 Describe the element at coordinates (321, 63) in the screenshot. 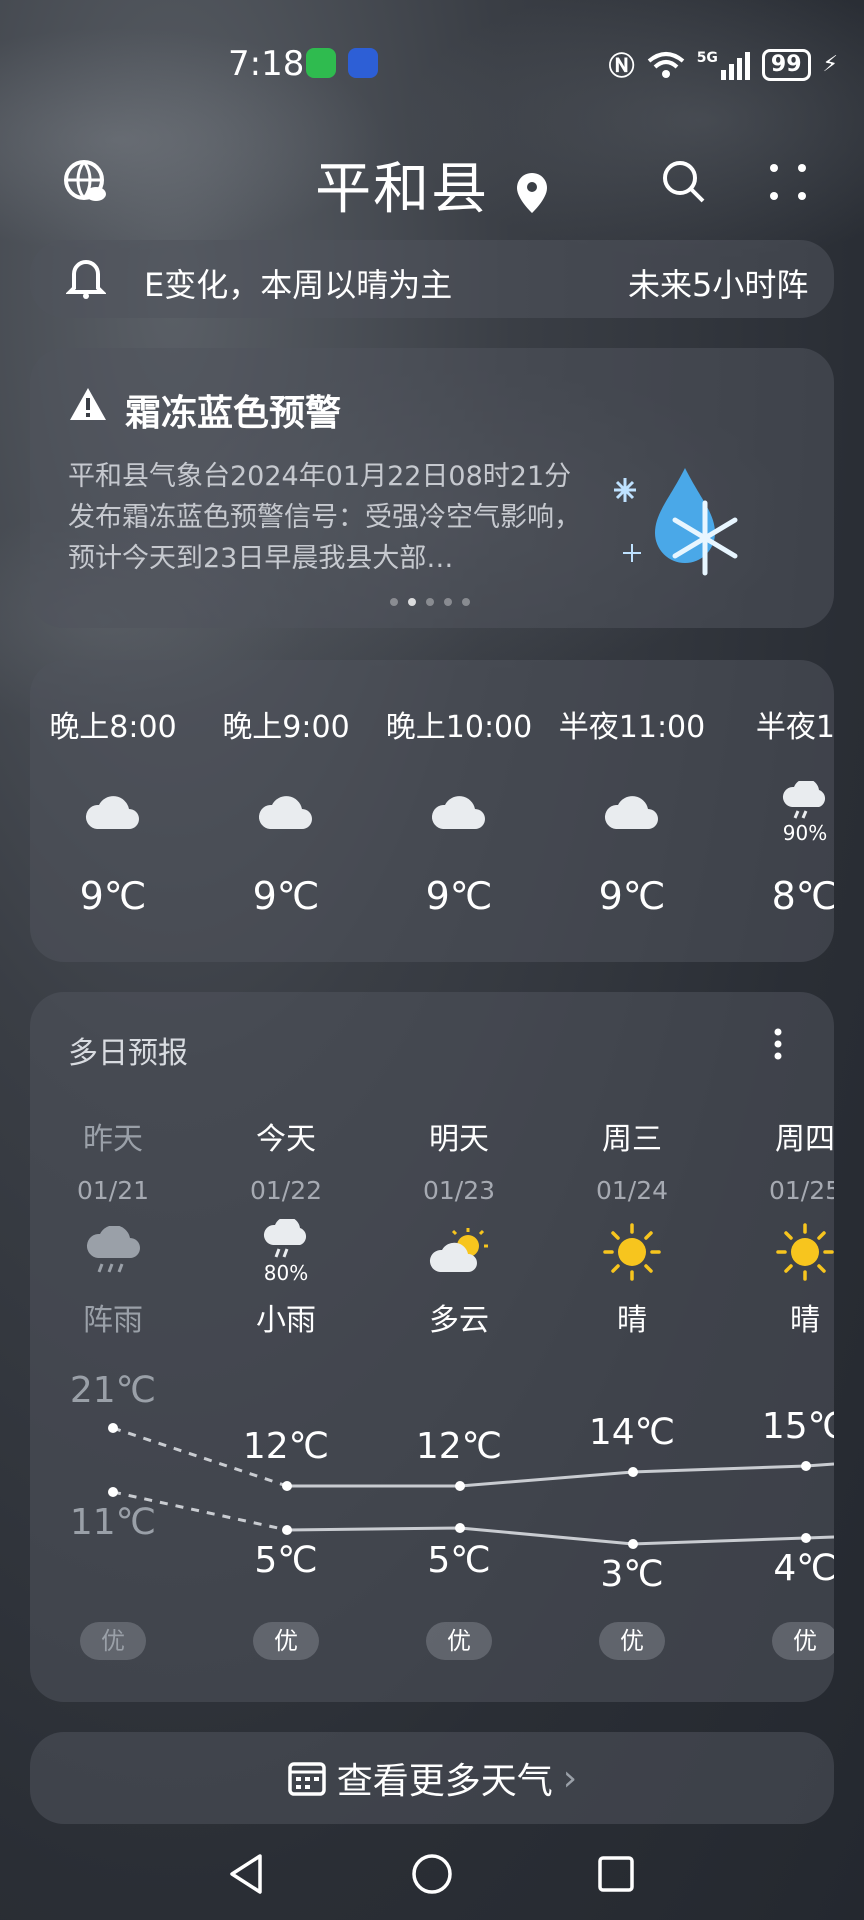

I see `wechat-icon` at that location.